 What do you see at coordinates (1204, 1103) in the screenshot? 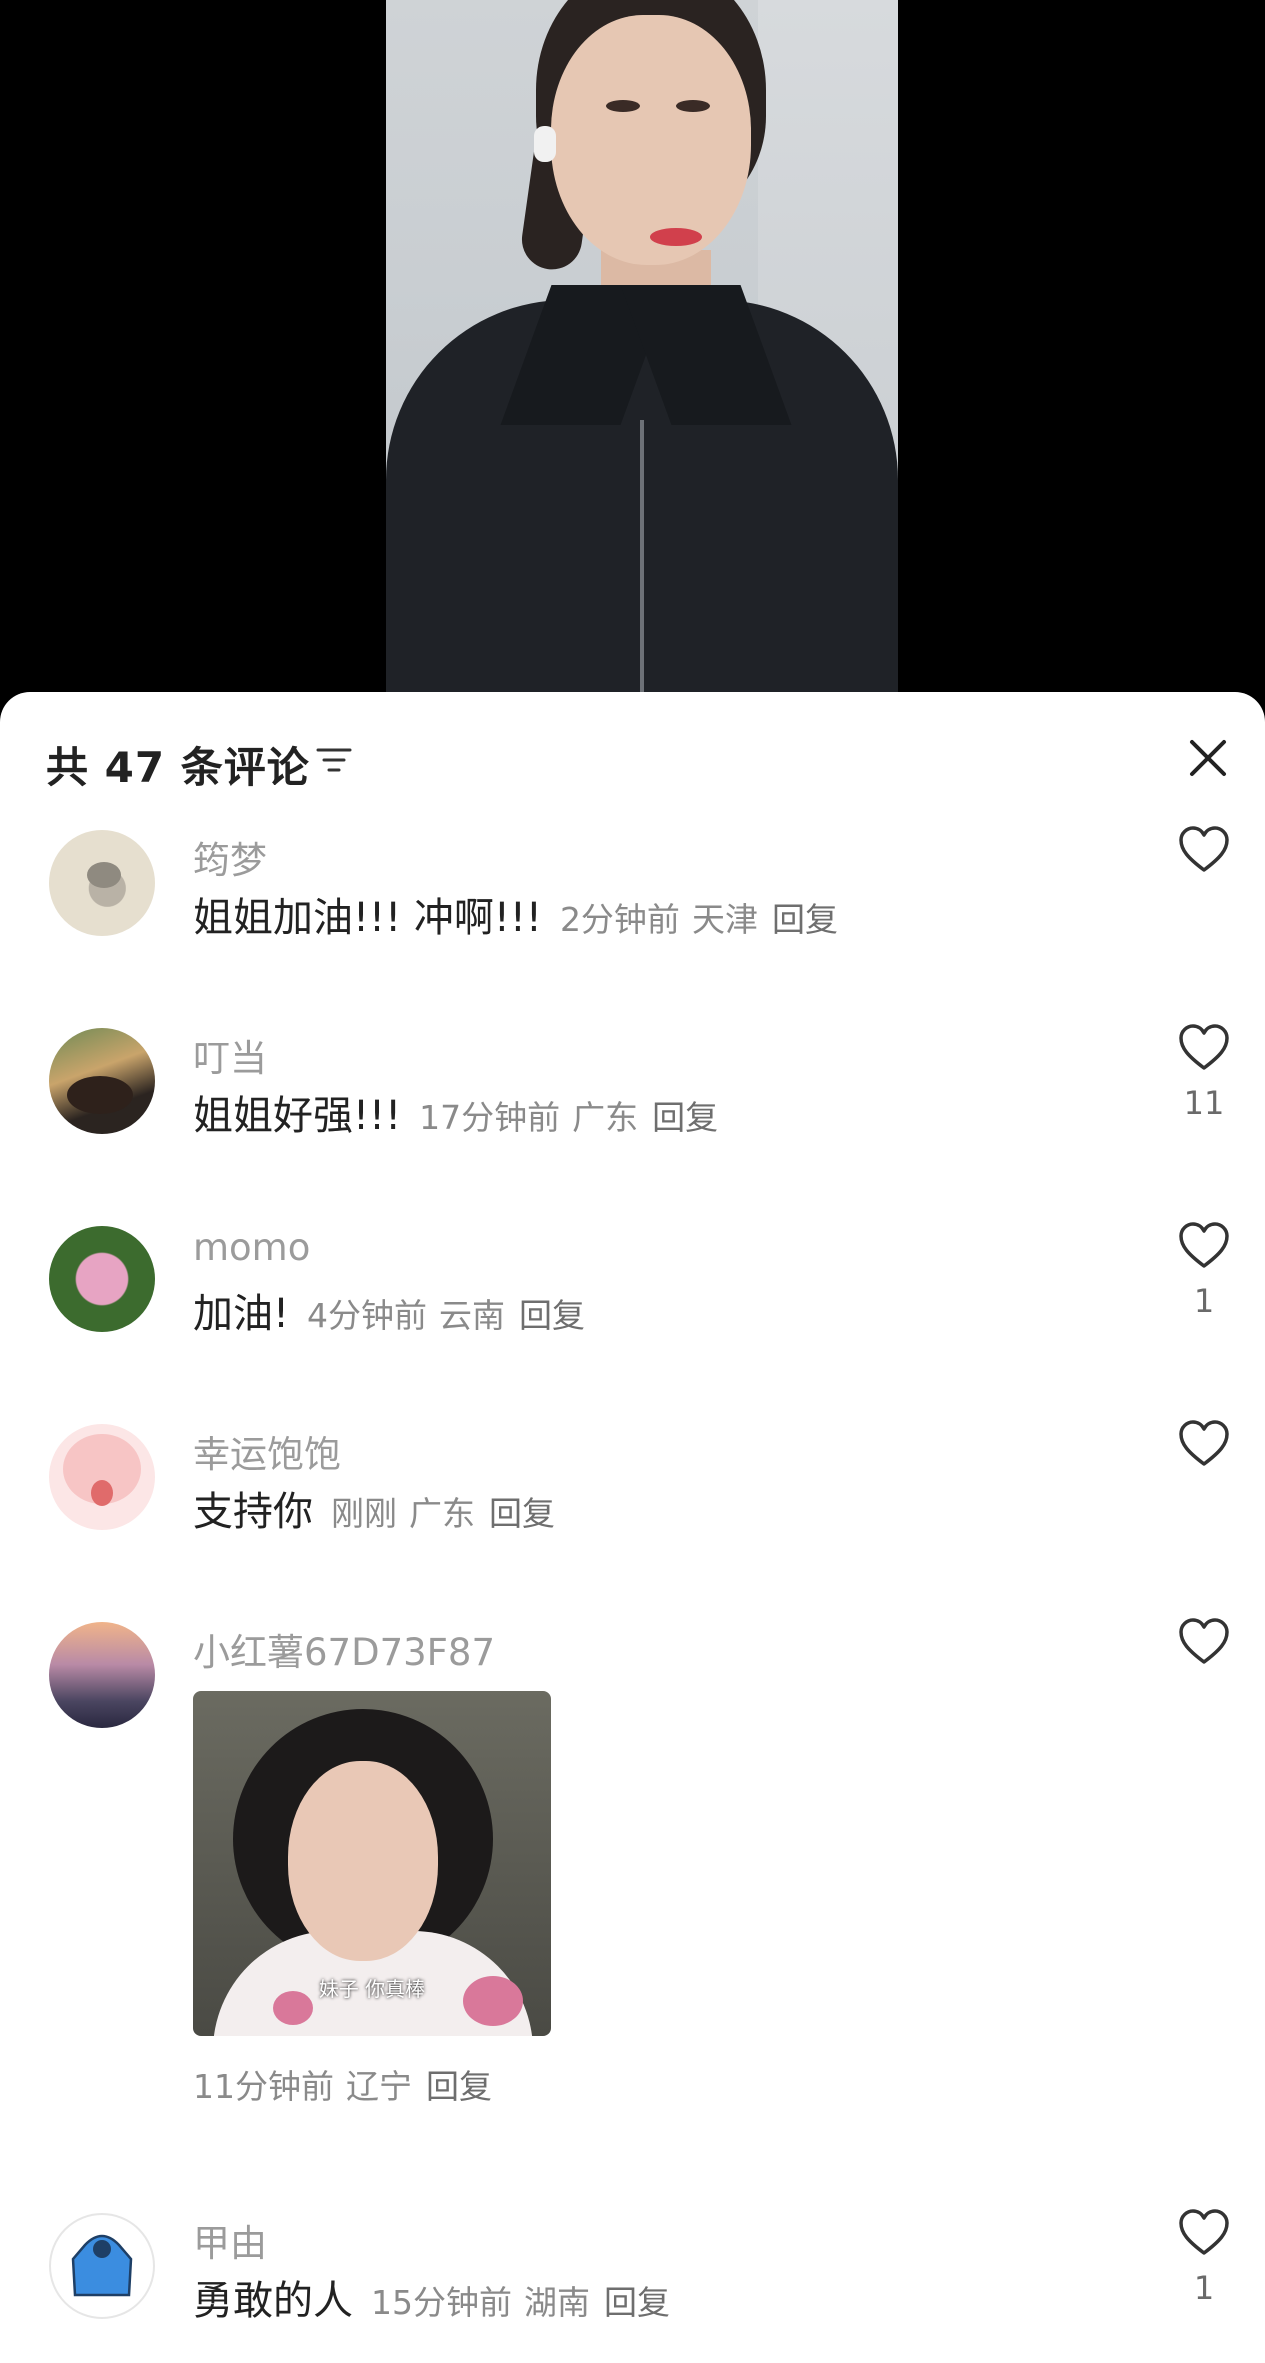
I see `like-count: 11` at bounding box center [1204, 1103].